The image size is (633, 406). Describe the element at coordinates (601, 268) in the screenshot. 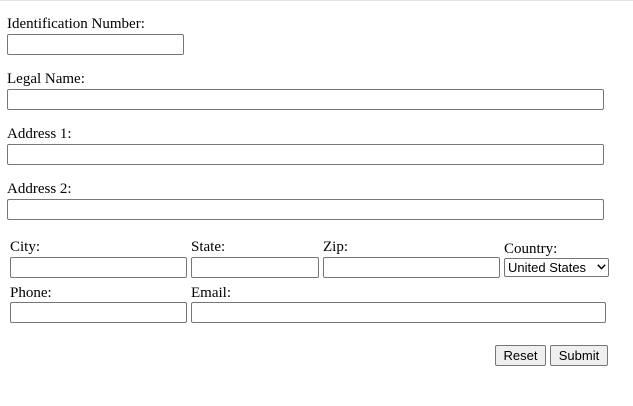

I see `chevron-down-icon` at that location.